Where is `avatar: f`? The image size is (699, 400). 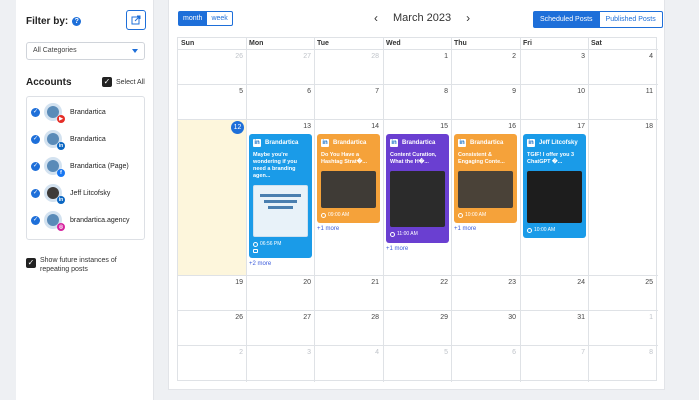 avatar: f is located at coordinates (54, 167).